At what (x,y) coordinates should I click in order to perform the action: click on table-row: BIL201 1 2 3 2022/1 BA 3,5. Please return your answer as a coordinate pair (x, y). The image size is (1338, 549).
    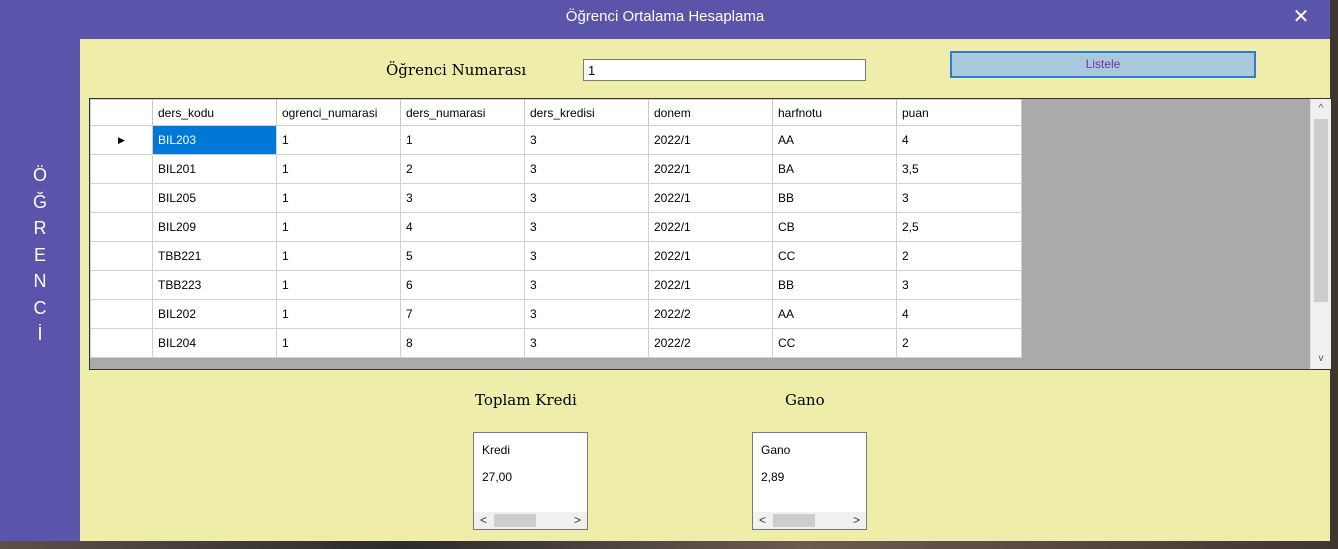
    Looking at the image, I should click on (556, 169).